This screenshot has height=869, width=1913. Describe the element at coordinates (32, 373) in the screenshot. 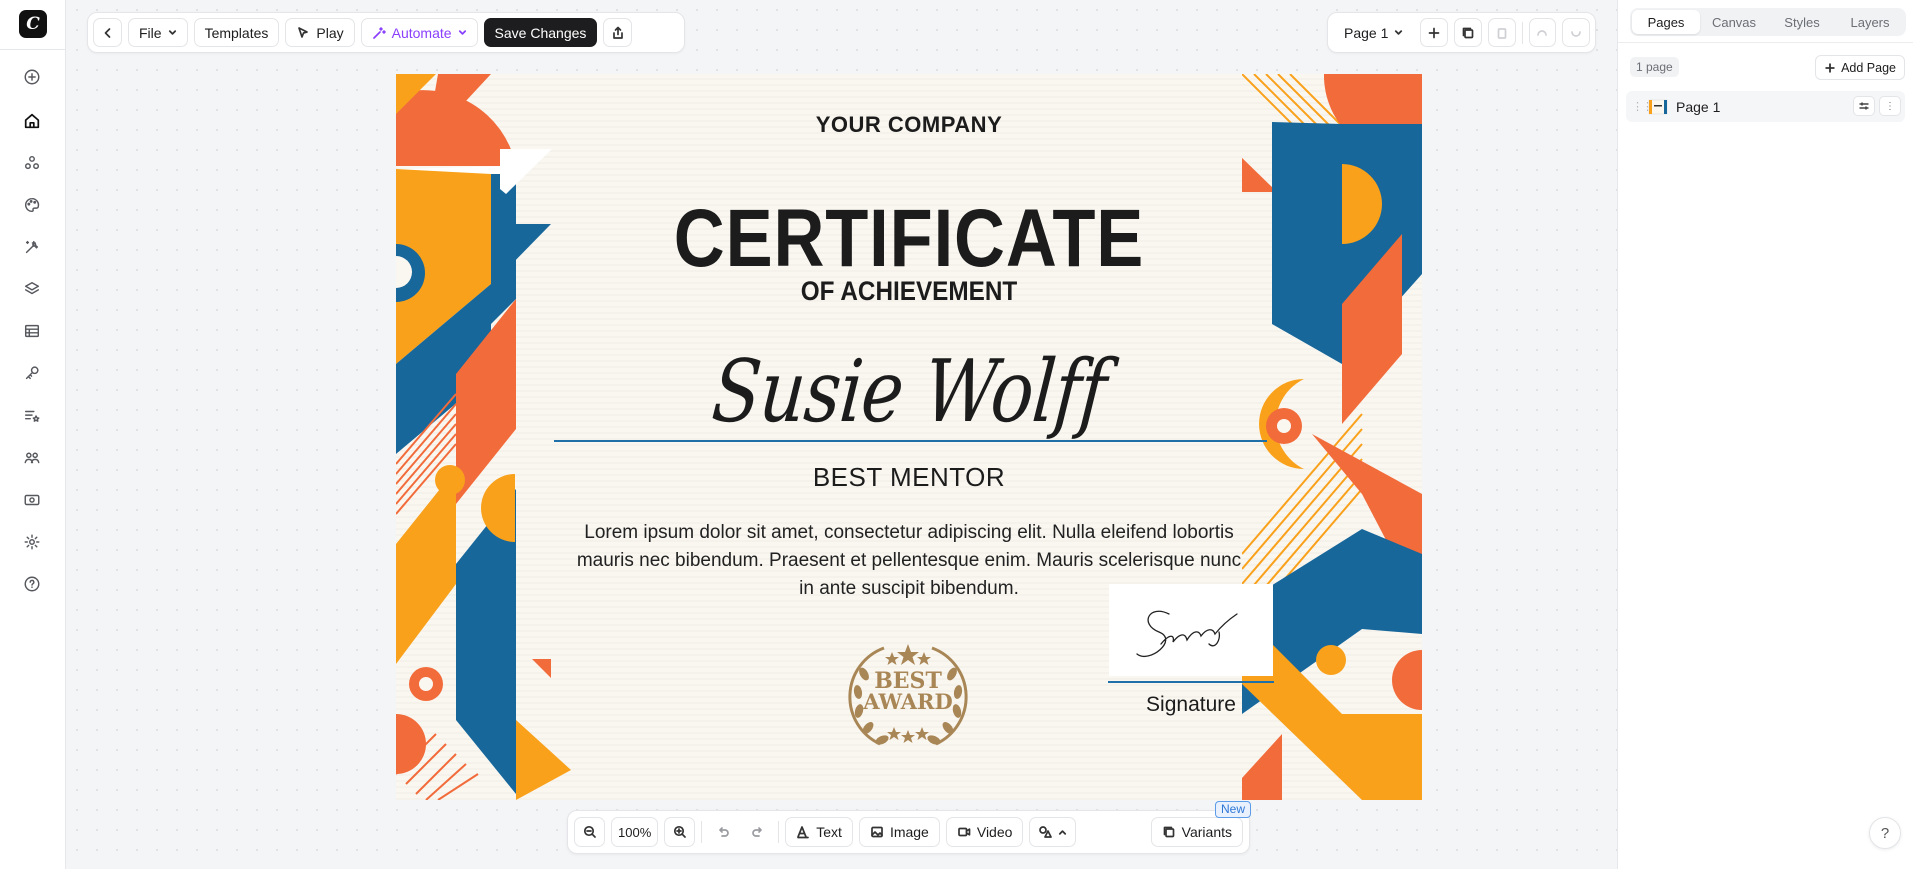

I see `key-icon` at that location.